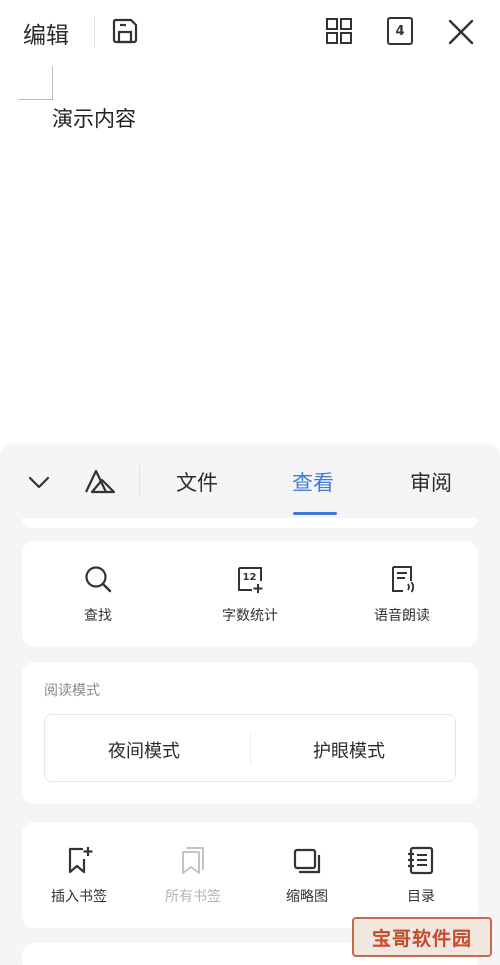 The width and height of the screenshot is (500, 965). Describe the element at coordinates (250, 523) in the screenshot. I see `previous-card-edge` at that location.